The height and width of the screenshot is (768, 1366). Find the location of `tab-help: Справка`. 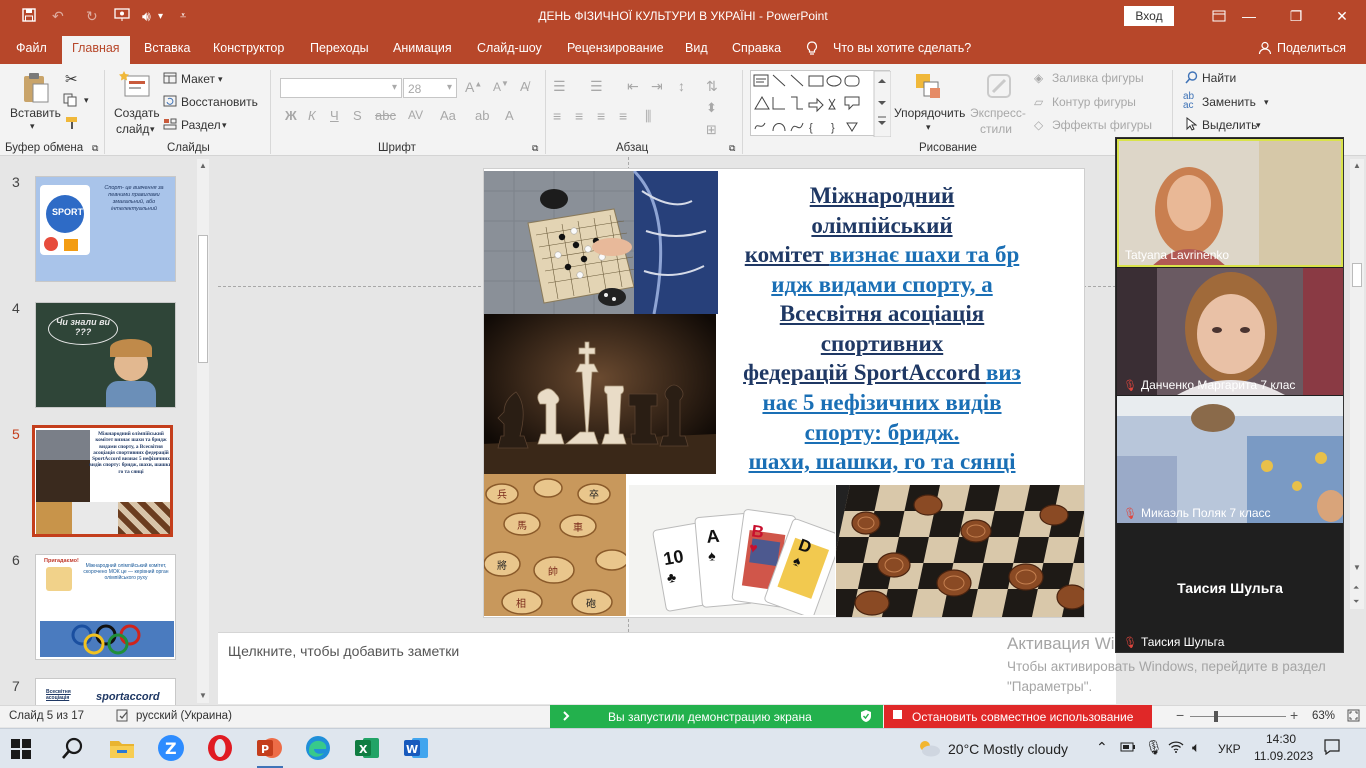

tab-help: Справка is located at coordinates (756, 48).